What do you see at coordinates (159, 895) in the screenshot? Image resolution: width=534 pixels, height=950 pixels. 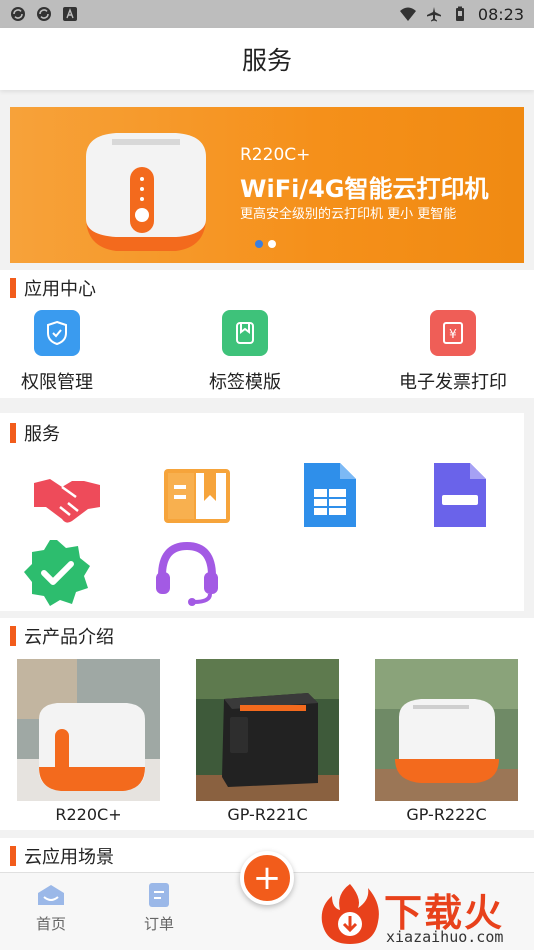 I see `order-icon` at bounding box center [159, 895].